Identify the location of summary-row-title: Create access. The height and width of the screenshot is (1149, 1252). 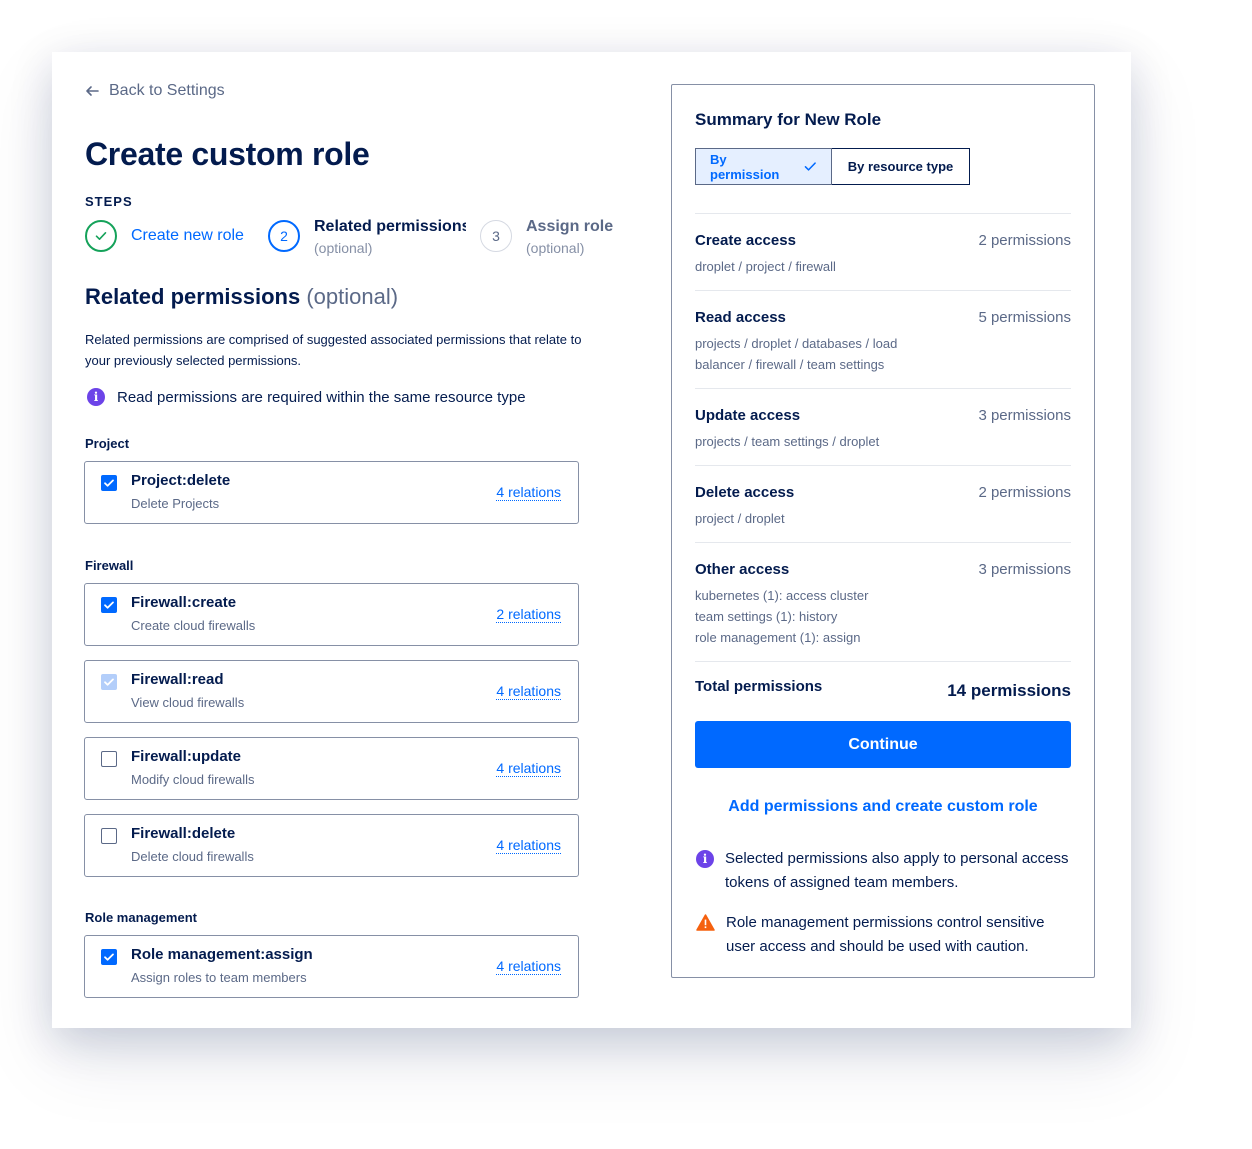
(745, 240).